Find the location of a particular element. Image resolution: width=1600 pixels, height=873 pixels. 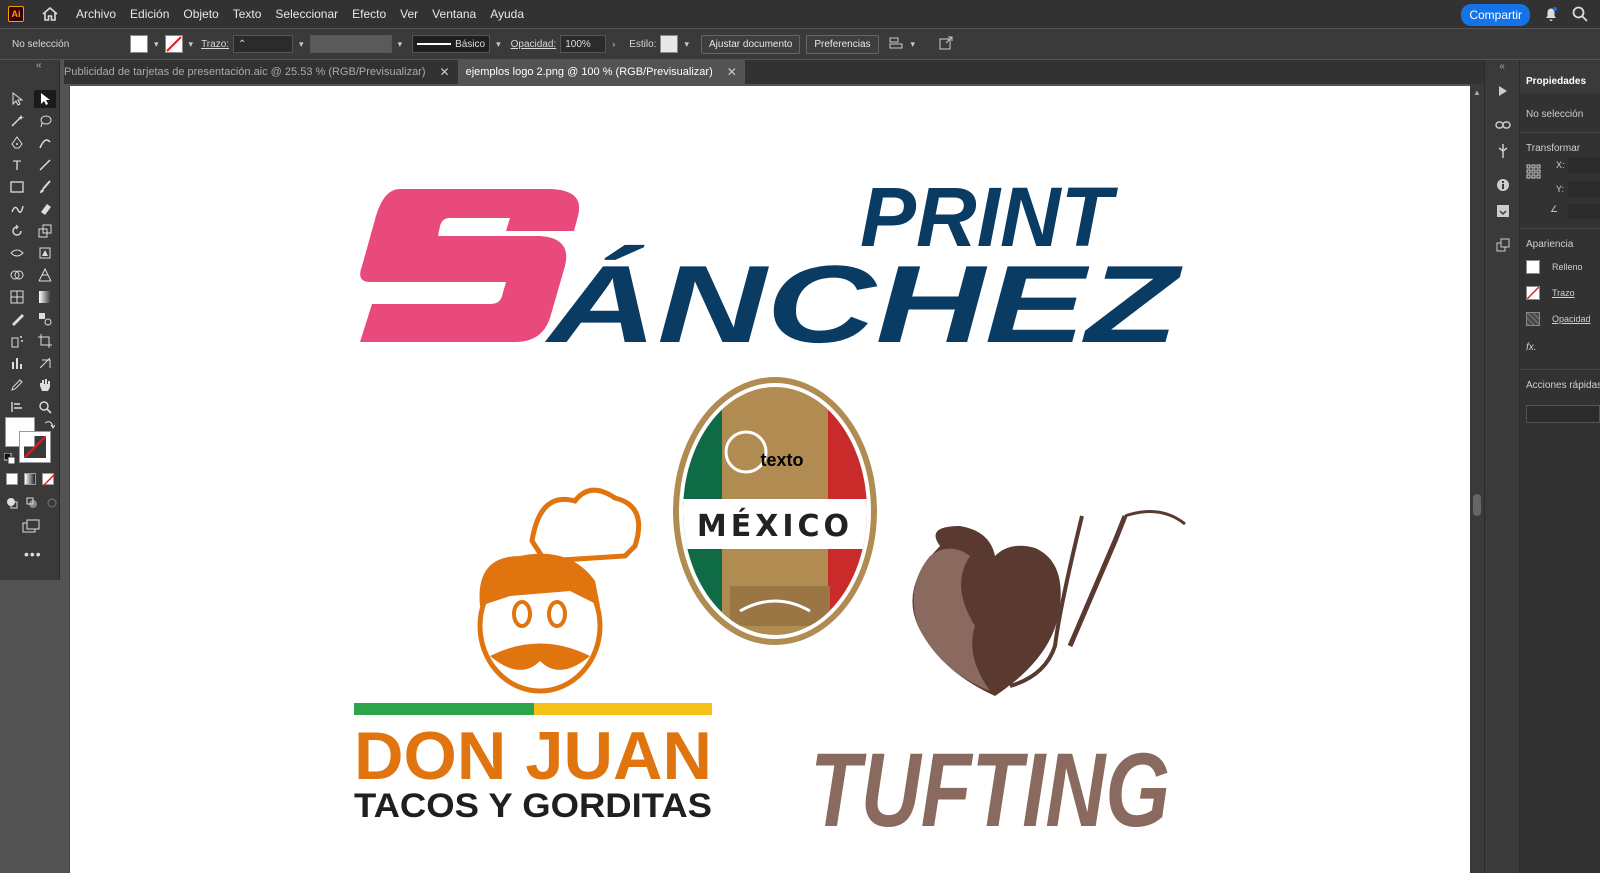

width-tool-icon is located at coordinates (17, 253).